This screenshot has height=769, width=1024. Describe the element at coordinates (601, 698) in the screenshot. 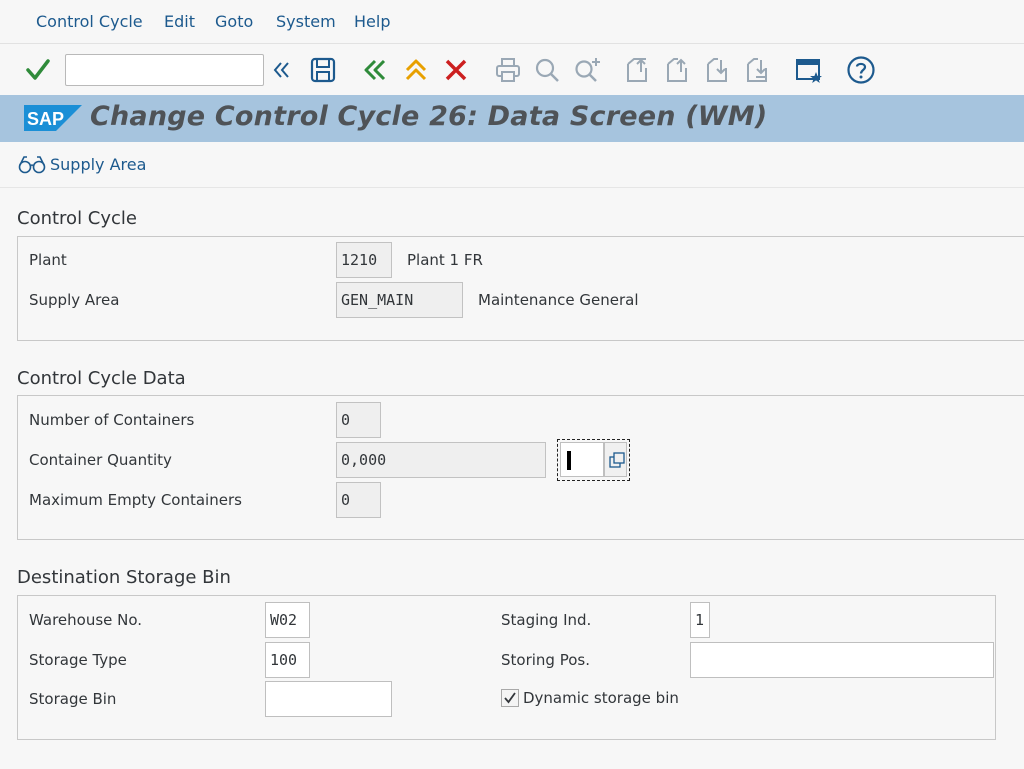

I see `dynamic-storage-bin-label: Dynamic storage bin` at that location.